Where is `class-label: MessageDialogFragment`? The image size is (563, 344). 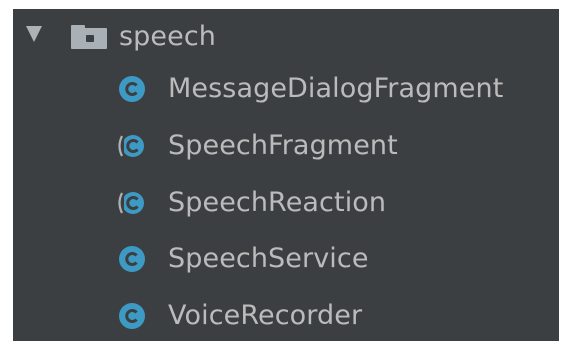
class-label: MessageDialogFragment is located at coordinates (336, 88).